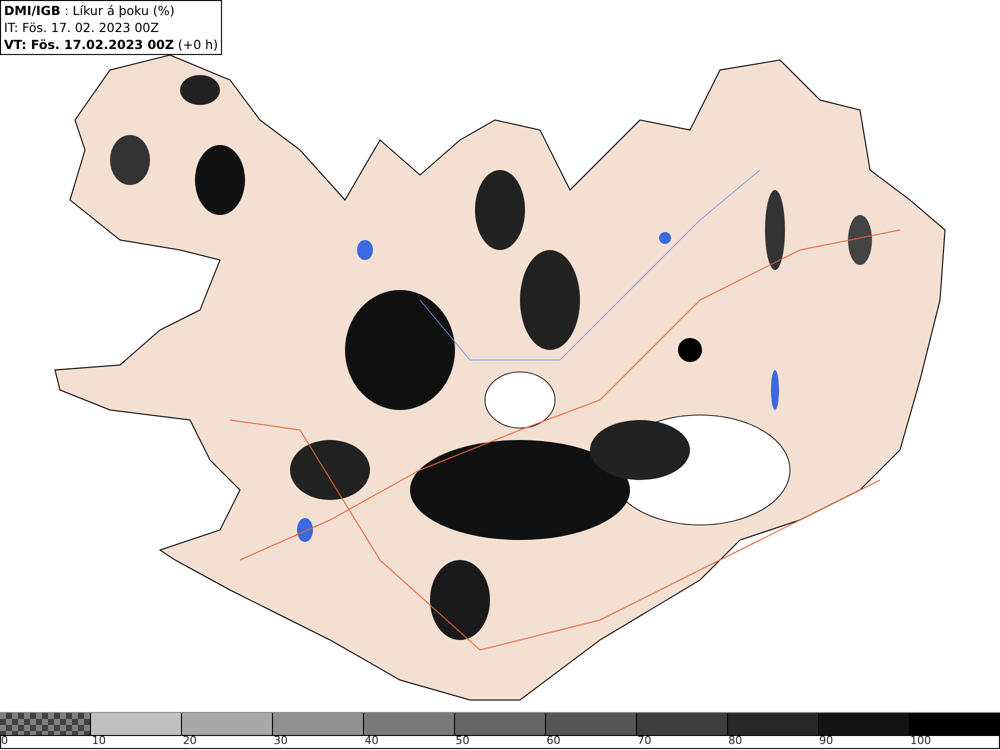  Describe the element at coordinates (826, 741) in the screenshot. I see `legend-tick-label: 90` at that location.